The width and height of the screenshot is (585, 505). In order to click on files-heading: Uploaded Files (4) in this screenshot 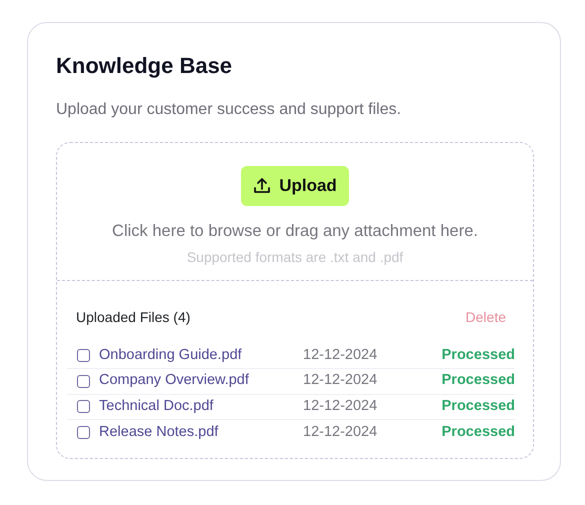, I will do `click(133, 317)`.